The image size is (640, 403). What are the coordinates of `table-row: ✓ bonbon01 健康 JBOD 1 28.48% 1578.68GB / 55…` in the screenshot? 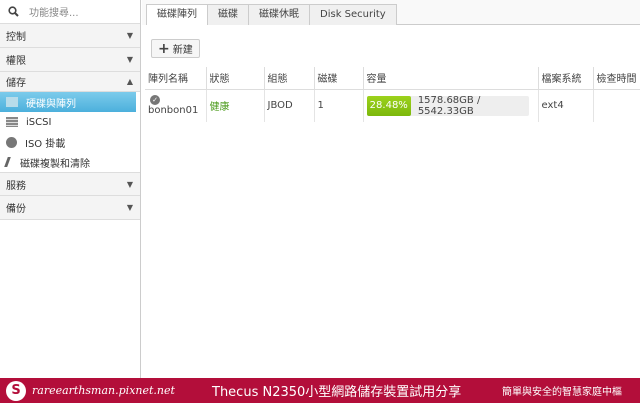 It's located at (392, 105).